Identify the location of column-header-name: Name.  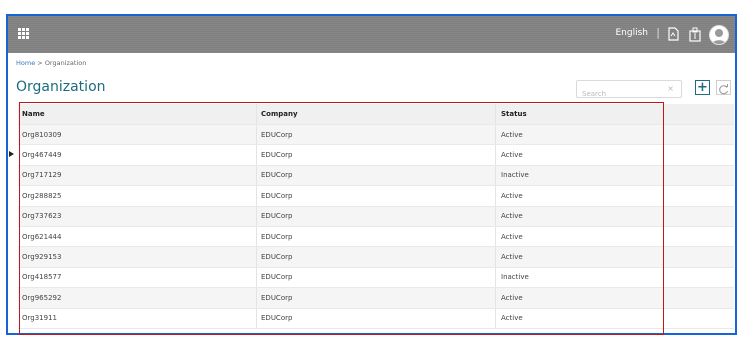
(137, 114).